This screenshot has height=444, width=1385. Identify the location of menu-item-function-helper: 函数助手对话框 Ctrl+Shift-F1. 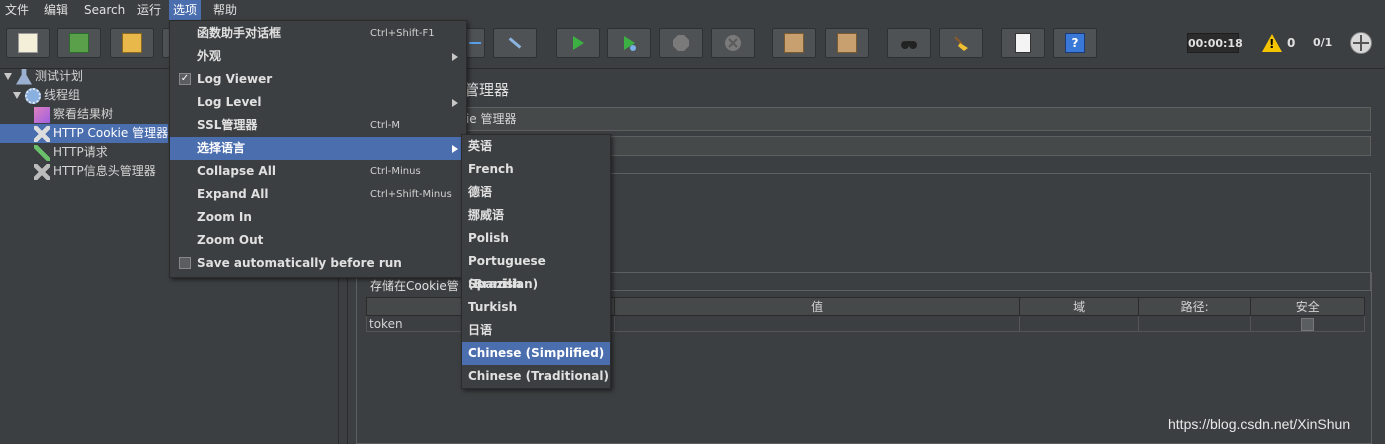
(318, 33).